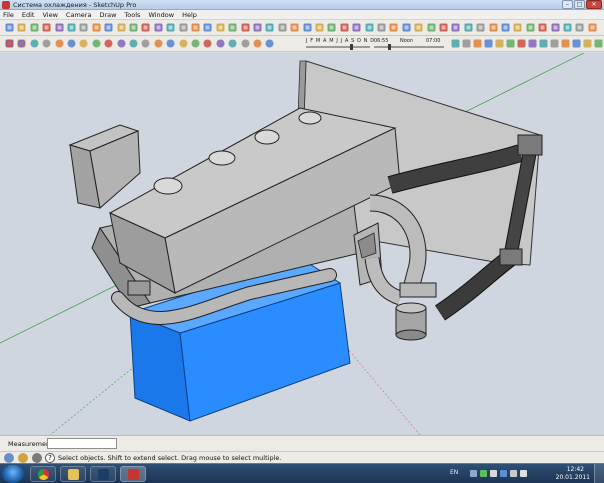  Describe the element at coordinates (158, 27) in the screenshot. I see `follow-me-icon` at that location.